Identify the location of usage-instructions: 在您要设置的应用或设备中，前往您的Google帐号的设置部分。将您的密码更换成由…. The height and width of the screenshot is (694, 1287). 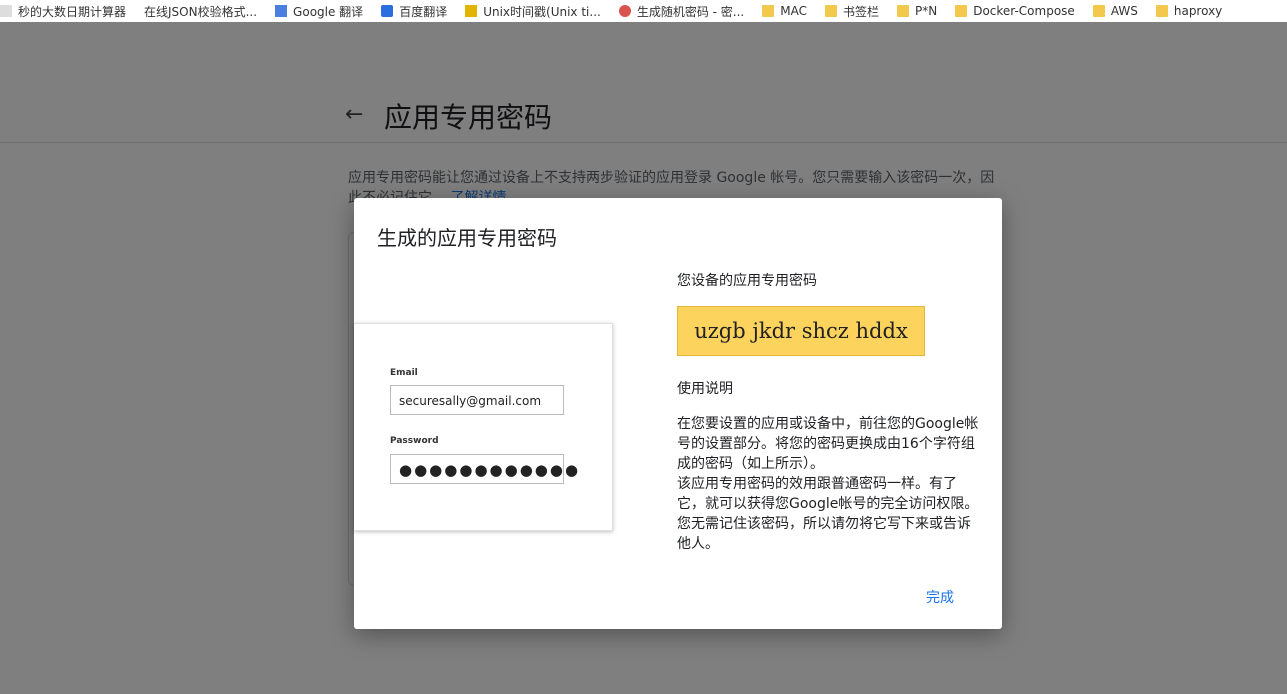
(829, 484).